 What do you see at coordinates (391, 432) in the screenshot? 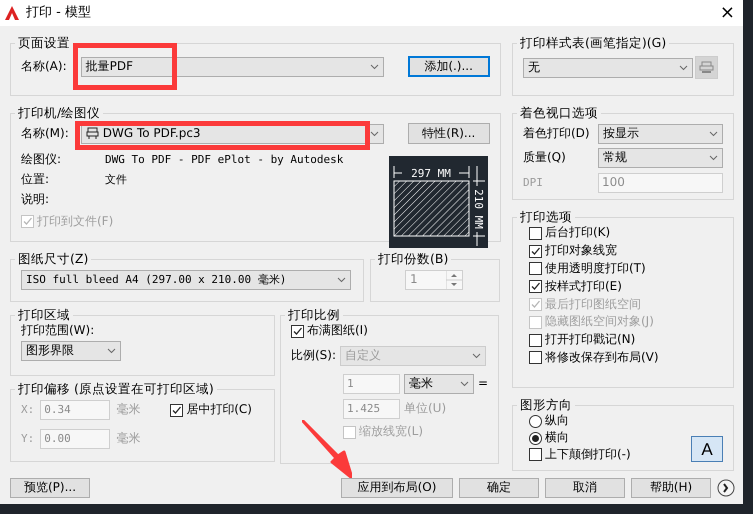
I see `checkbox-label: 缩放线宽(L)` at bounding box center [391, 432].